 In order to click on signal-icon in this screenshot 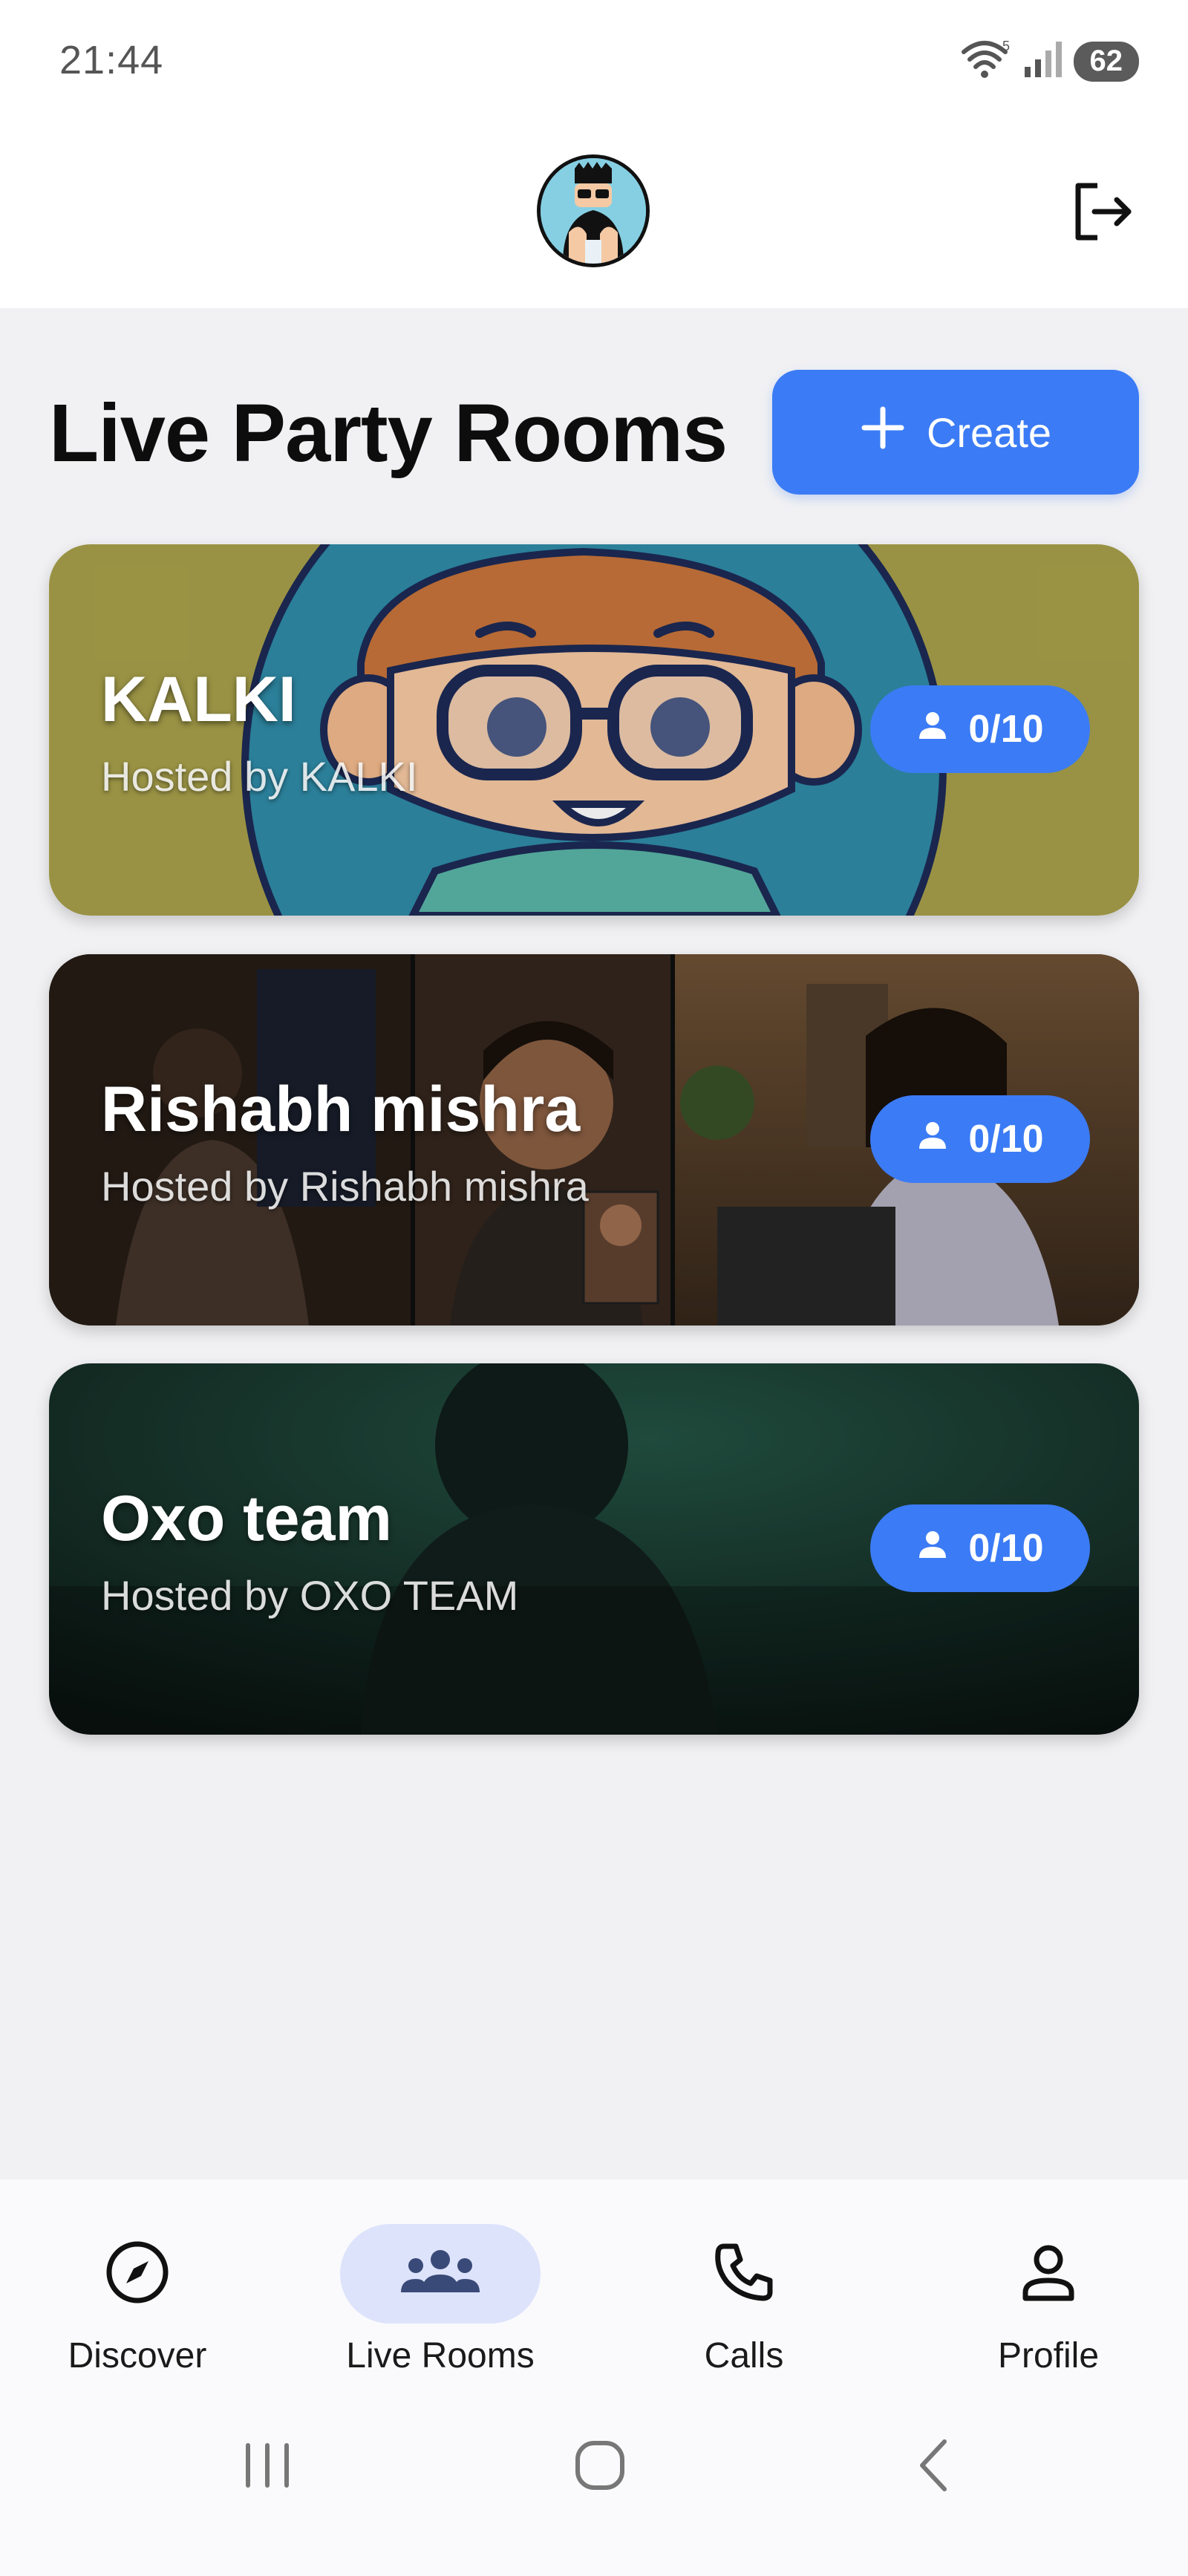, I will do `click(1043, 61)`.